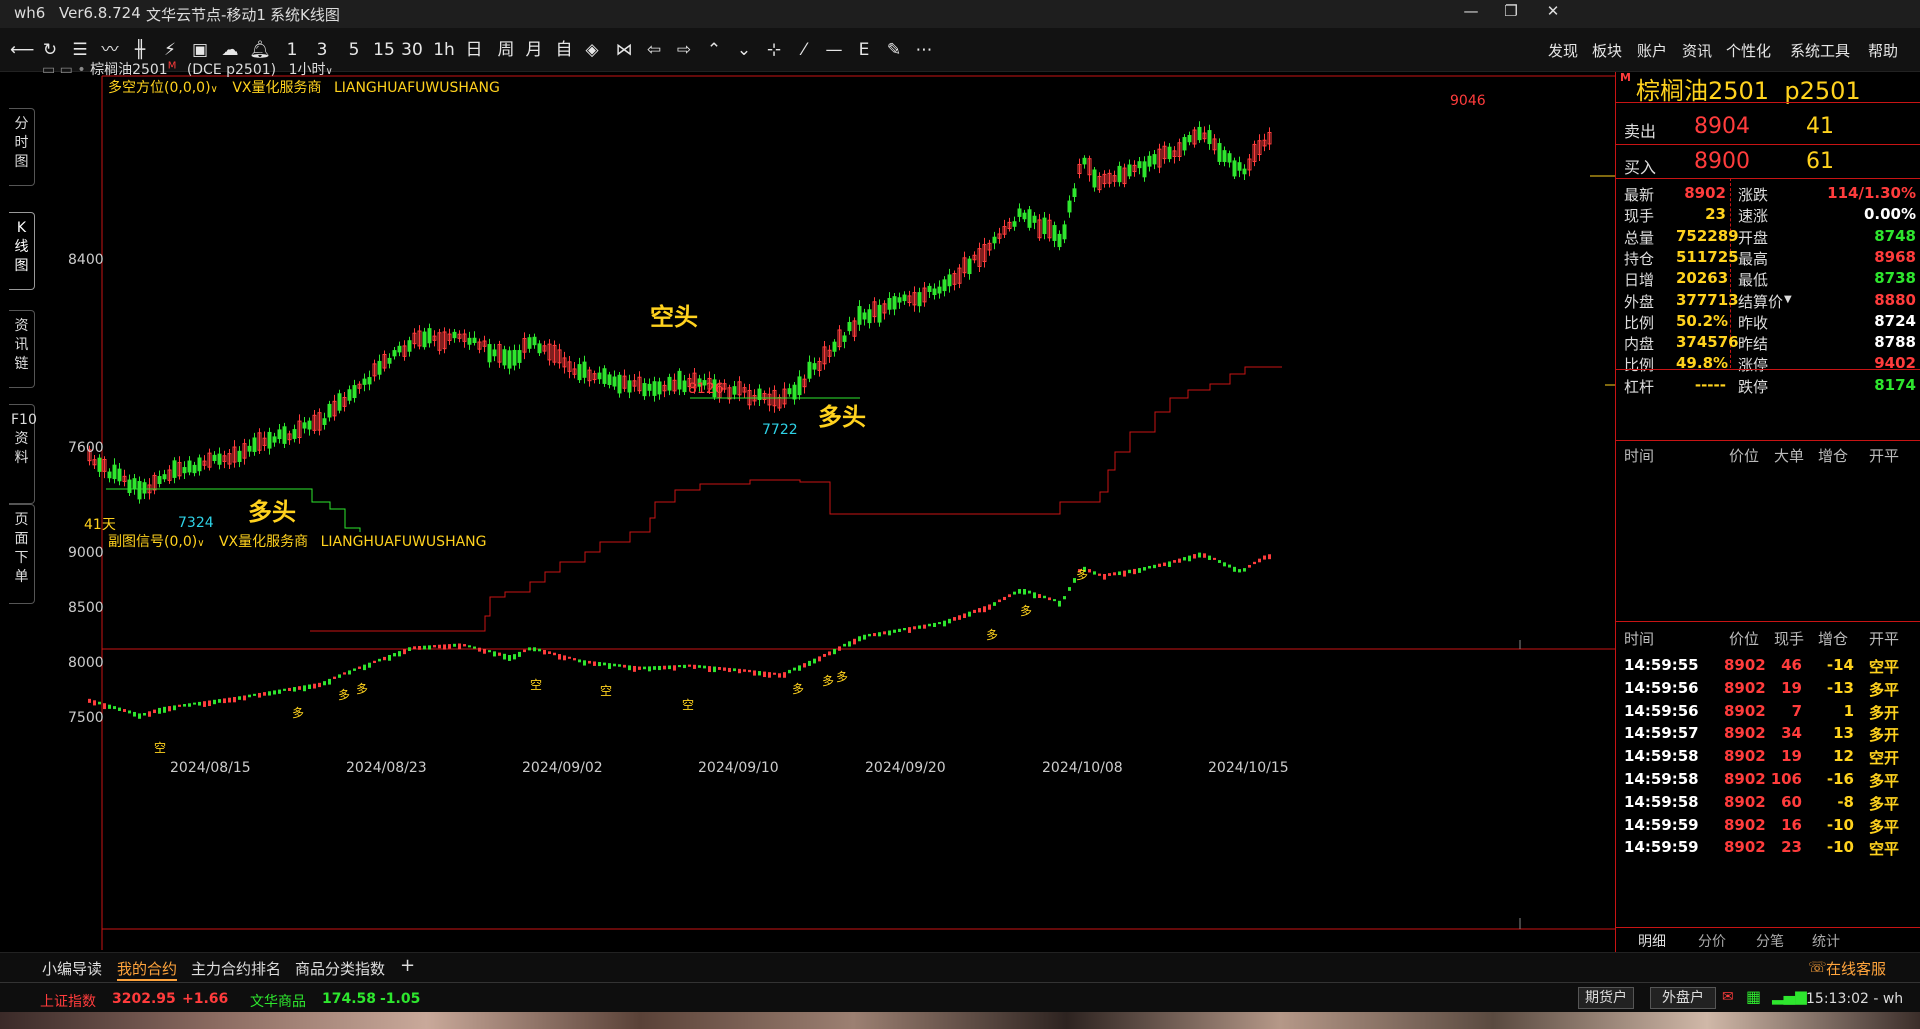  I want to click on menu-sector: 板块, so click(1607, 50).